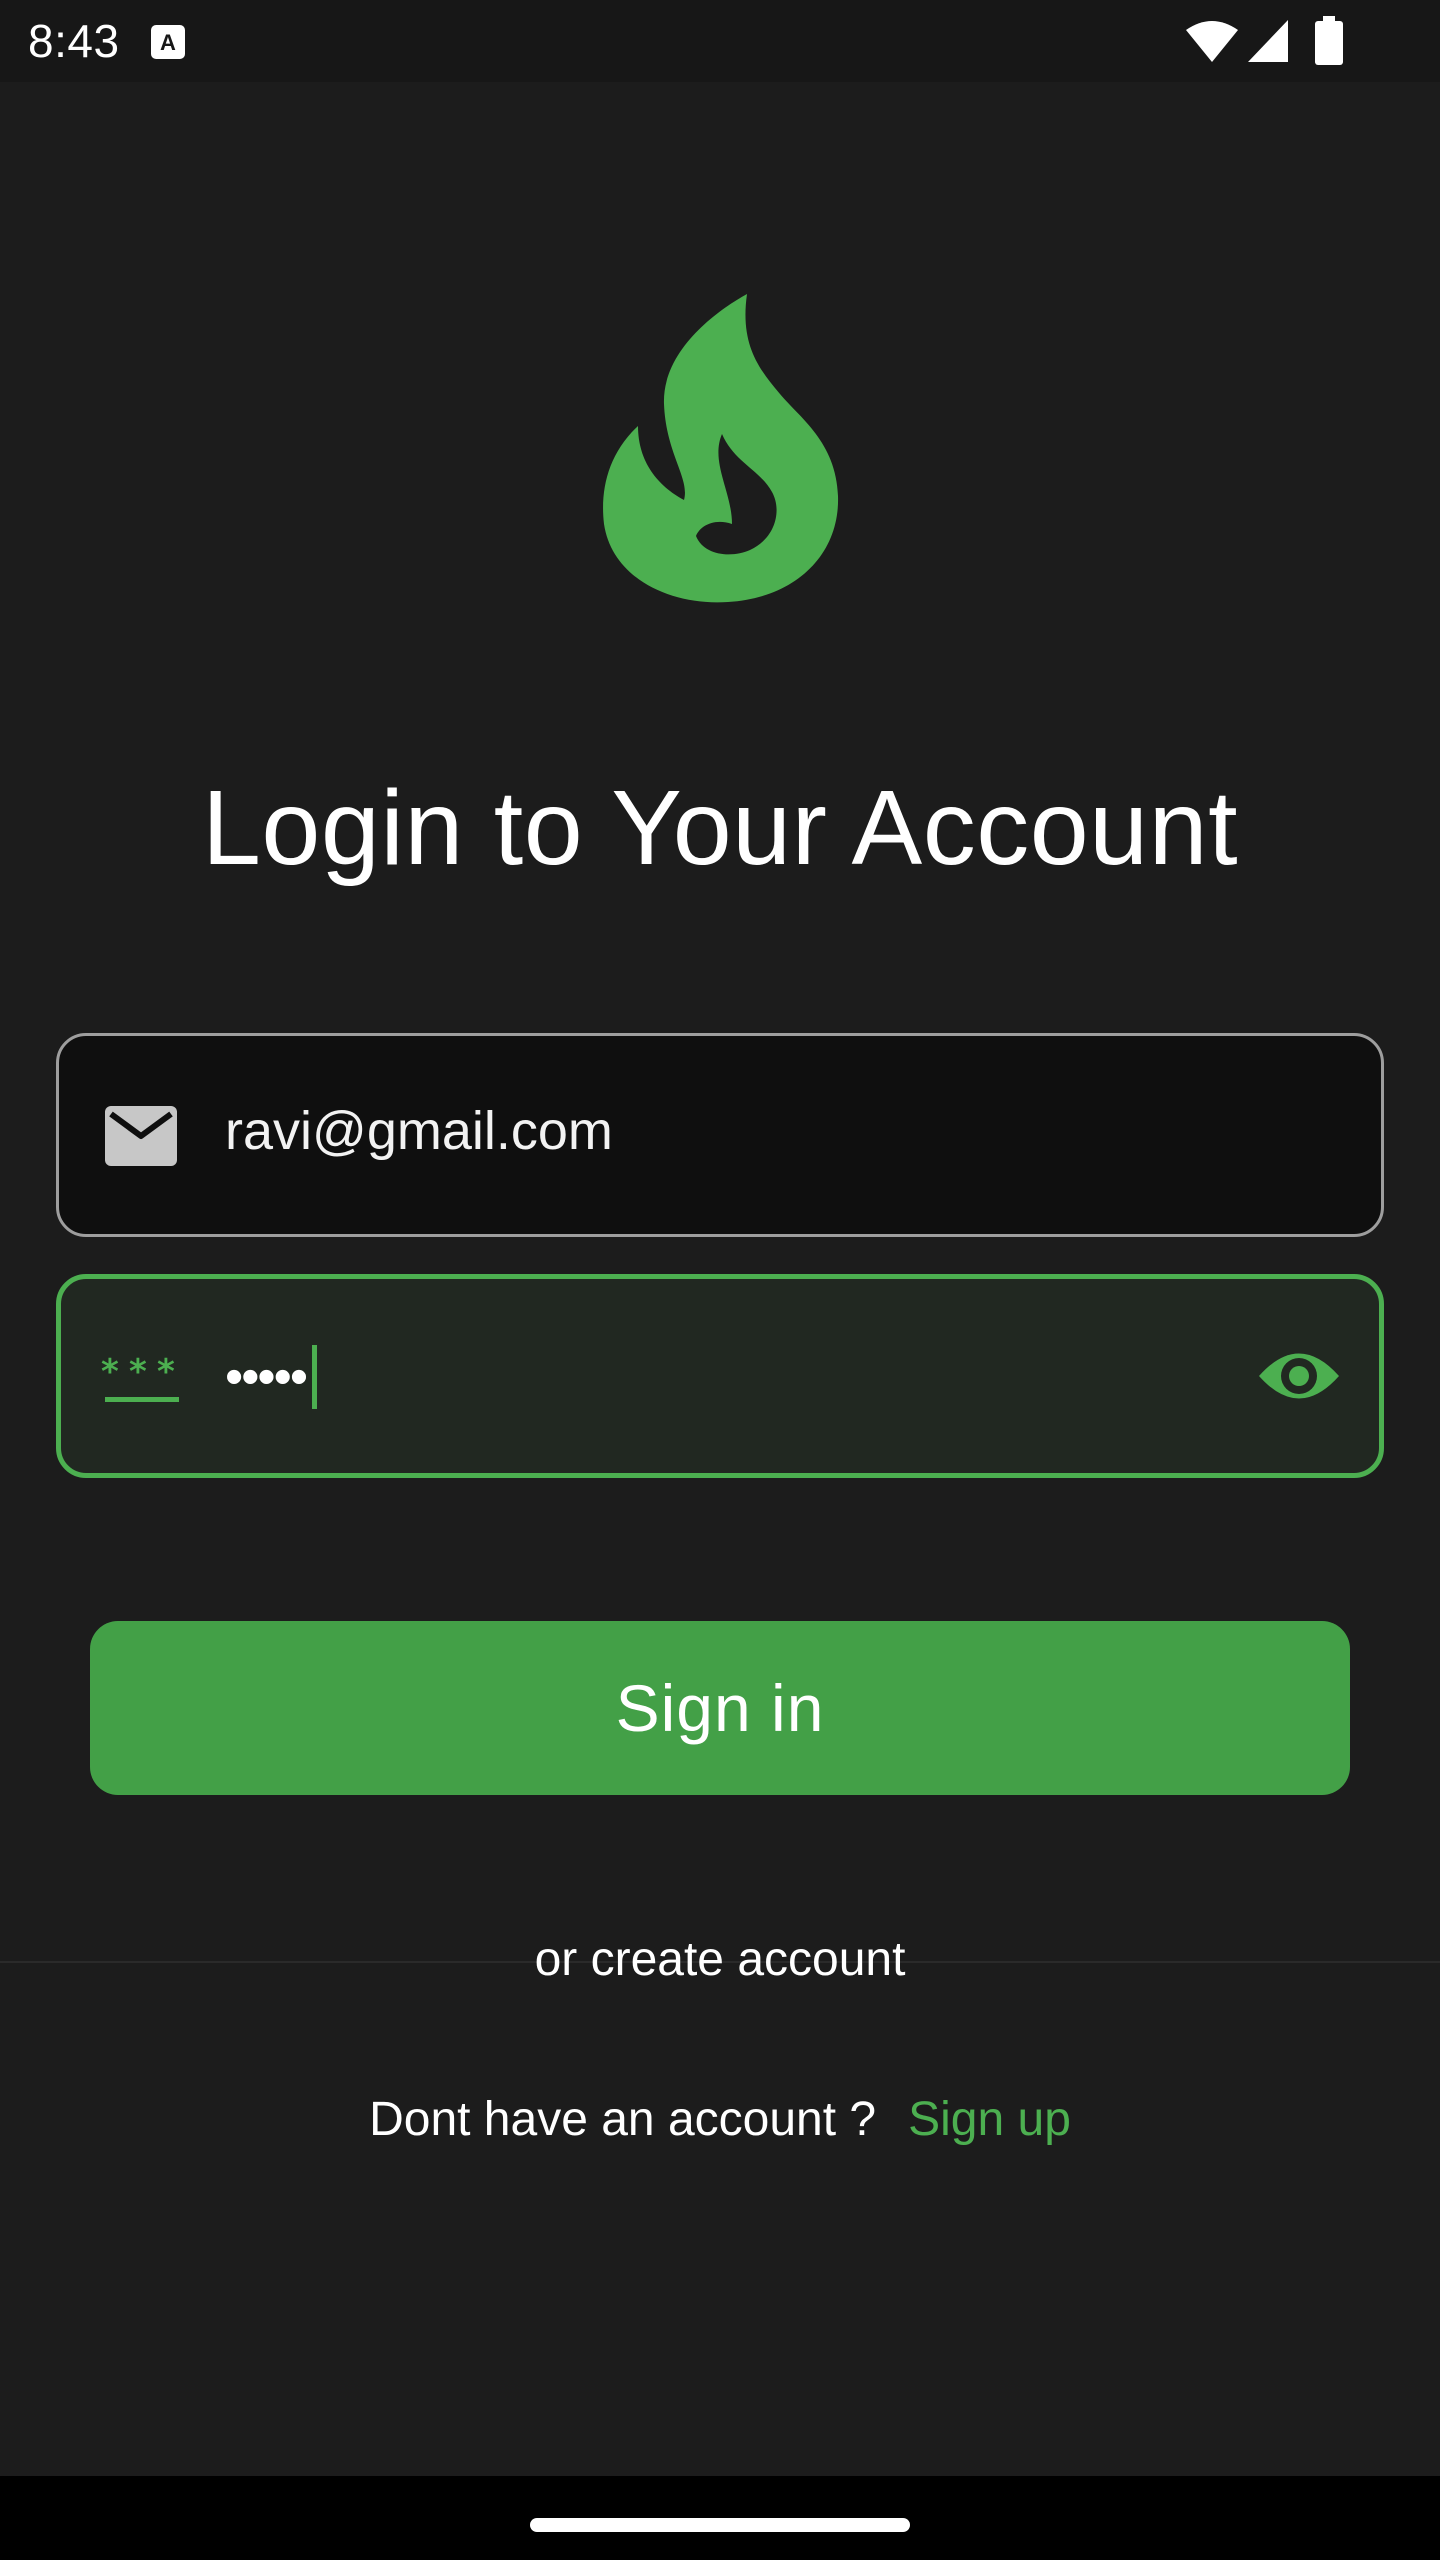  What do you see at coordinates (1212, 41) in the screenshot?
I see `wifi-icon` at bounding box center [1212, 41].